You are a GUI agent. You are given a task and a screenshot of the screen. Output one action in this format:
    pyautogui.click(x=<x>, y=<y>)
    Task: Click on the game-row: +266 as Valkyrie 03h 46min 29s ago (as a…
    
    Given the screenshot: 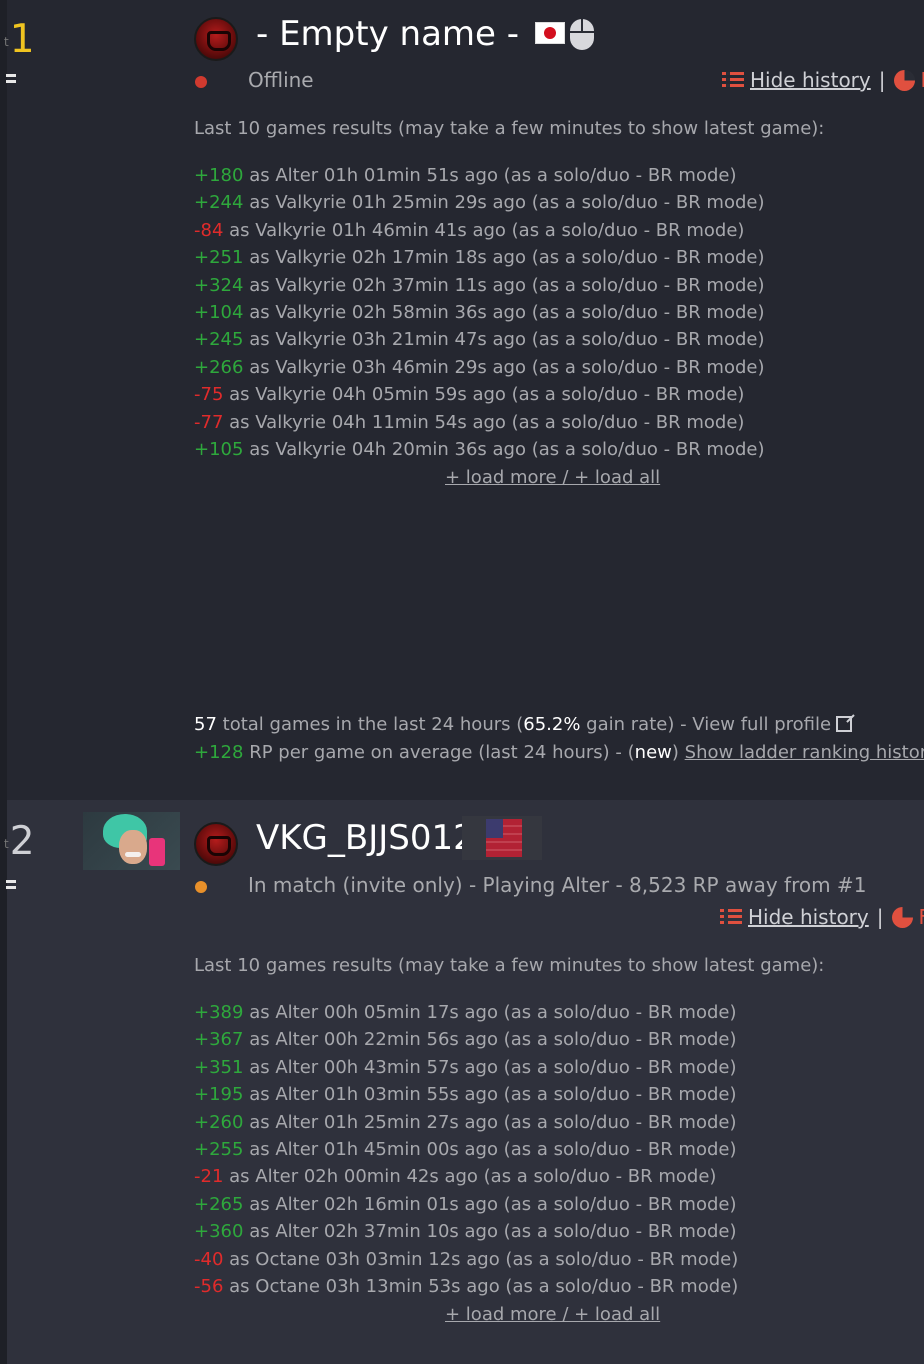 What is the action you would take?
    pyautogui.click(x=479, y=367)
    